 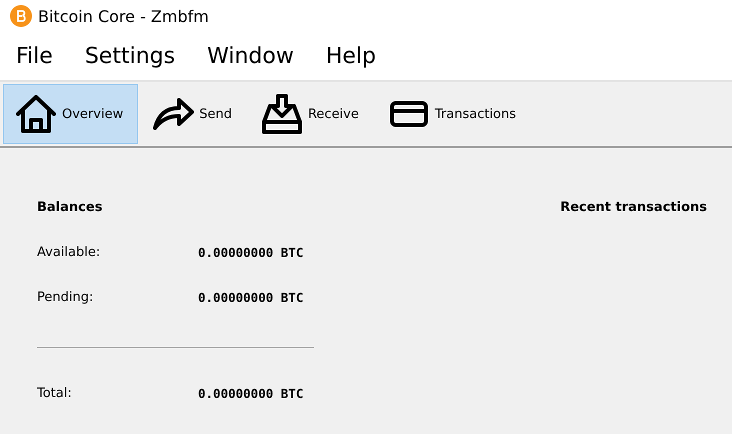 What do you see at coordinates (351, 56) in the screenshot?
I see `menu-item: Help` at bounding box center [351, 56].